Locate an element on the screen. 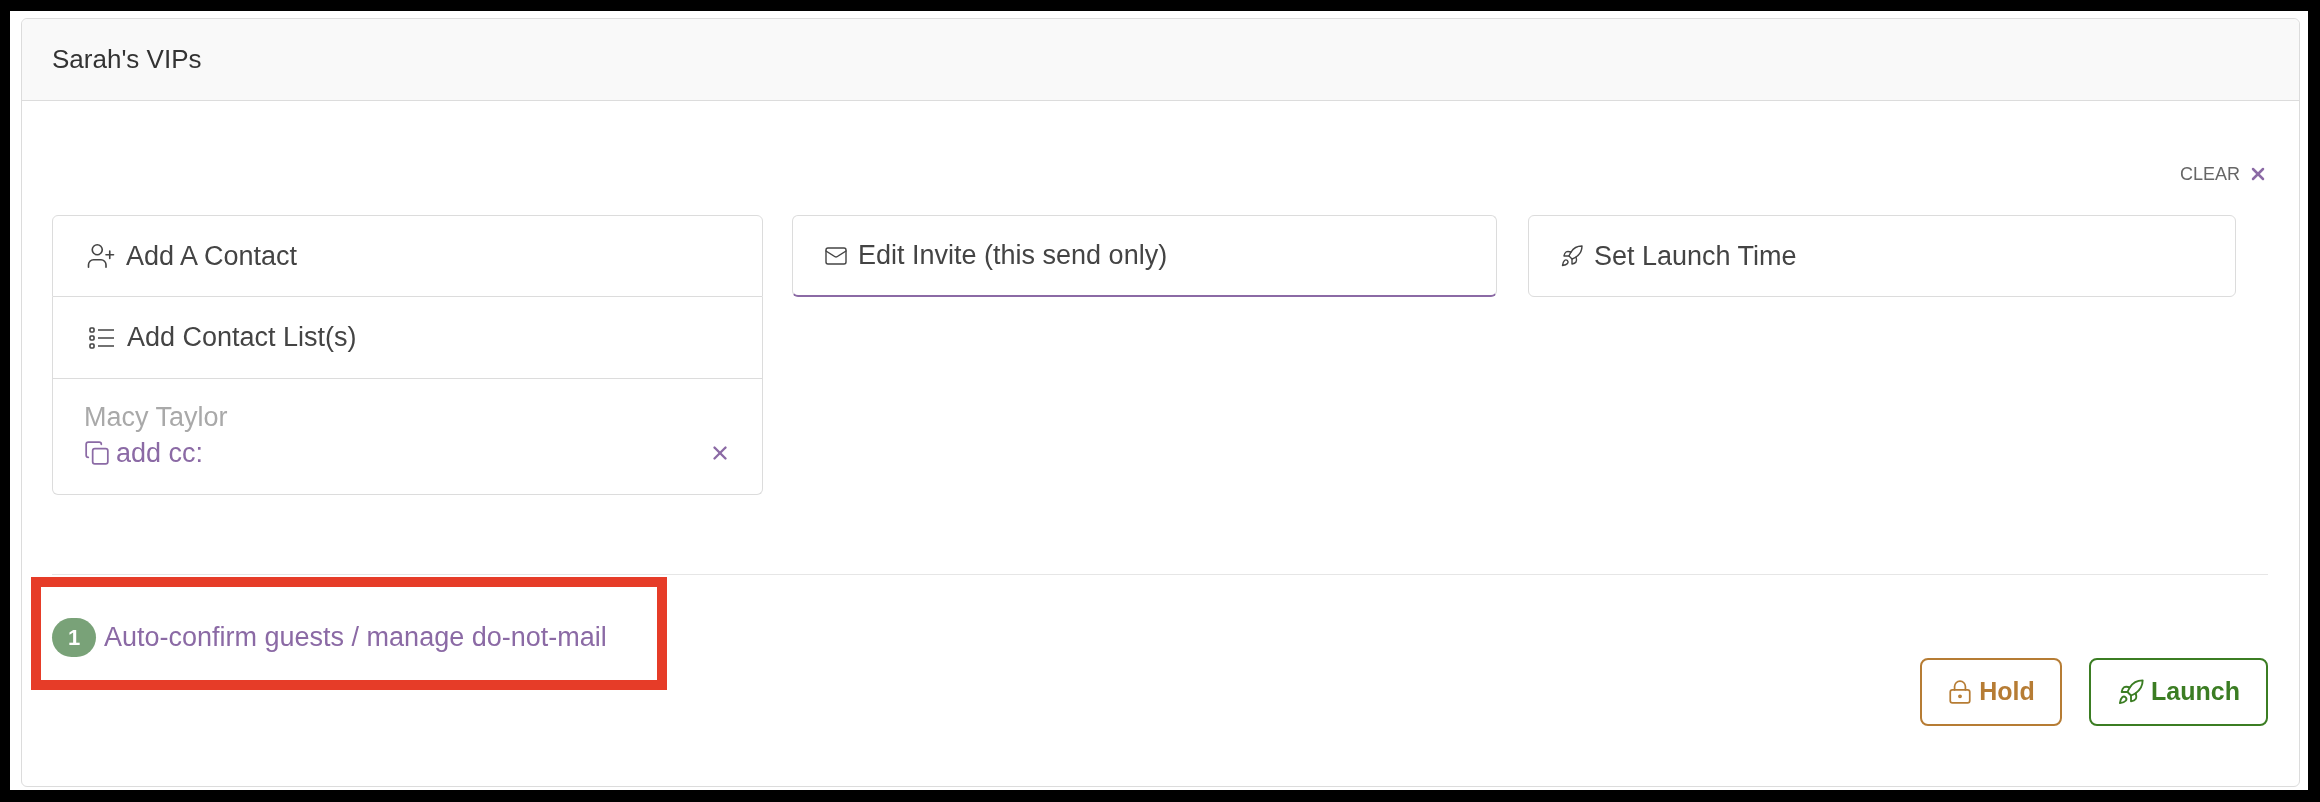 Image resolution: width=2320 pixels, height=802 pixels. add-contact-list-button: Add Contact List(s) is located at coordinates (407, 338).